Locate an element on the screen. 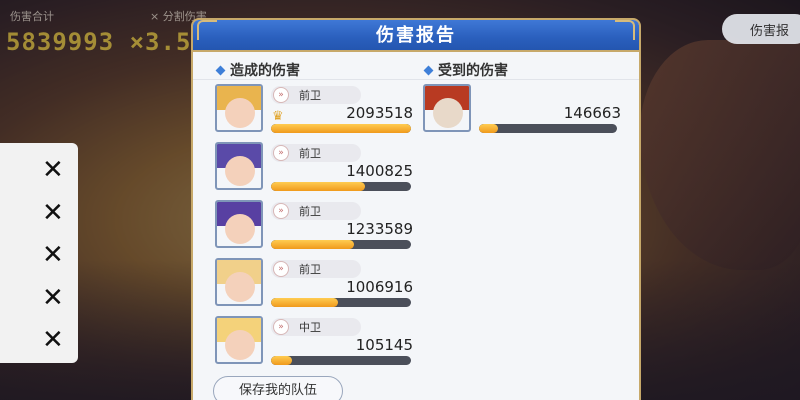 The height and width of the screenshot is (400, 800). dealt-damage-title: 造成的伤害 is located at coordinates (265, 71).